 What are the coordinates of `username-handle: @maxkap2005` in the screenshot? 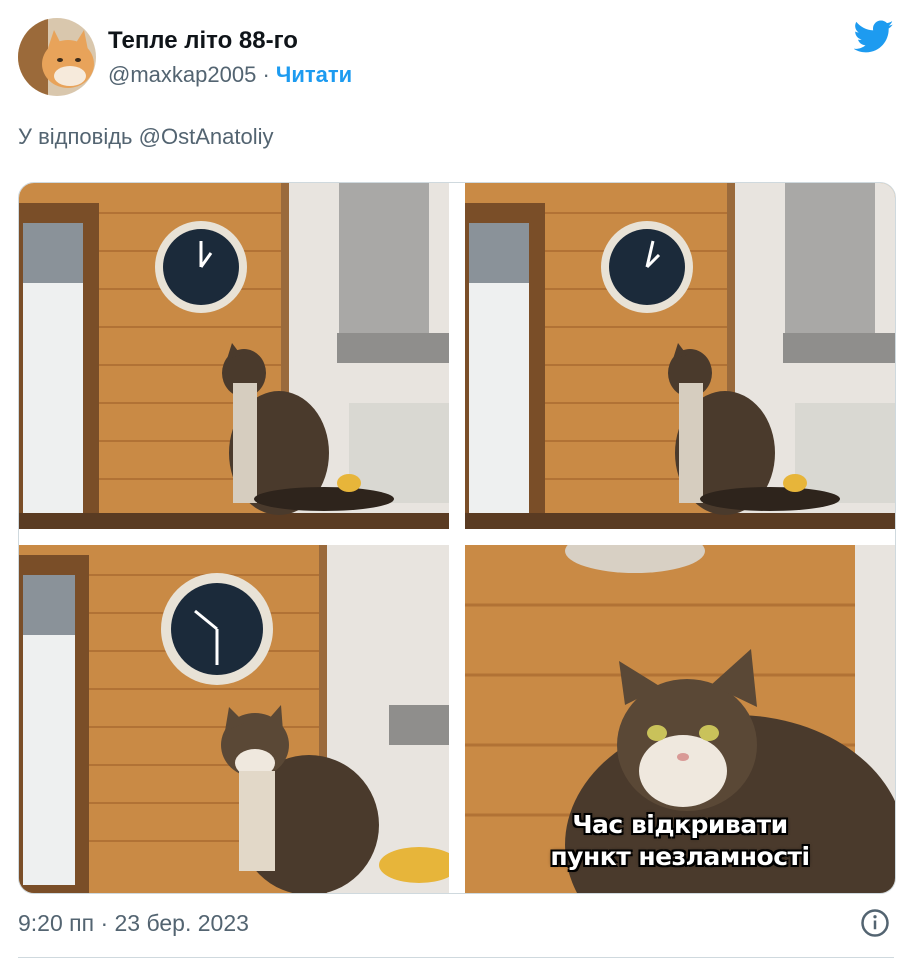 It's located at (182, 74).